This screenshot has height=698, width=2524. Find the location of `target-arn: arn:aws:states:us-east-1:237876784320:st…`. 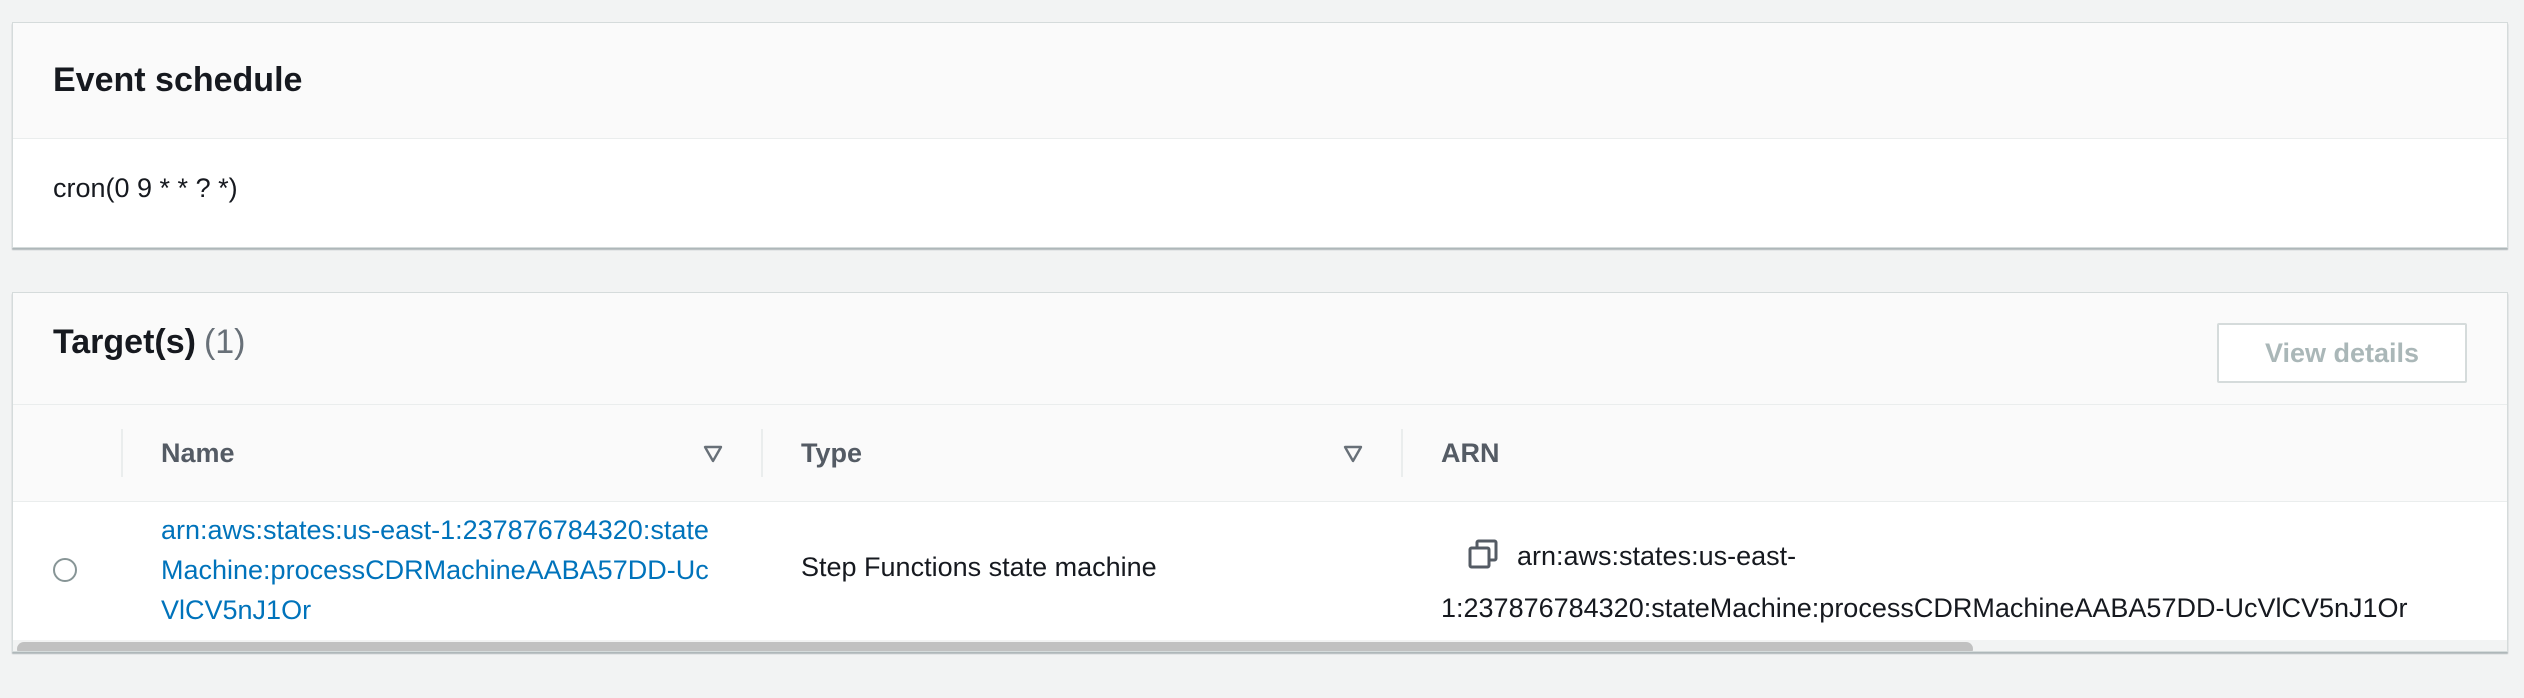

target-arn: arn:aws:states:us-east-1:237876784320:st… is located at coordinates (1924, 582).